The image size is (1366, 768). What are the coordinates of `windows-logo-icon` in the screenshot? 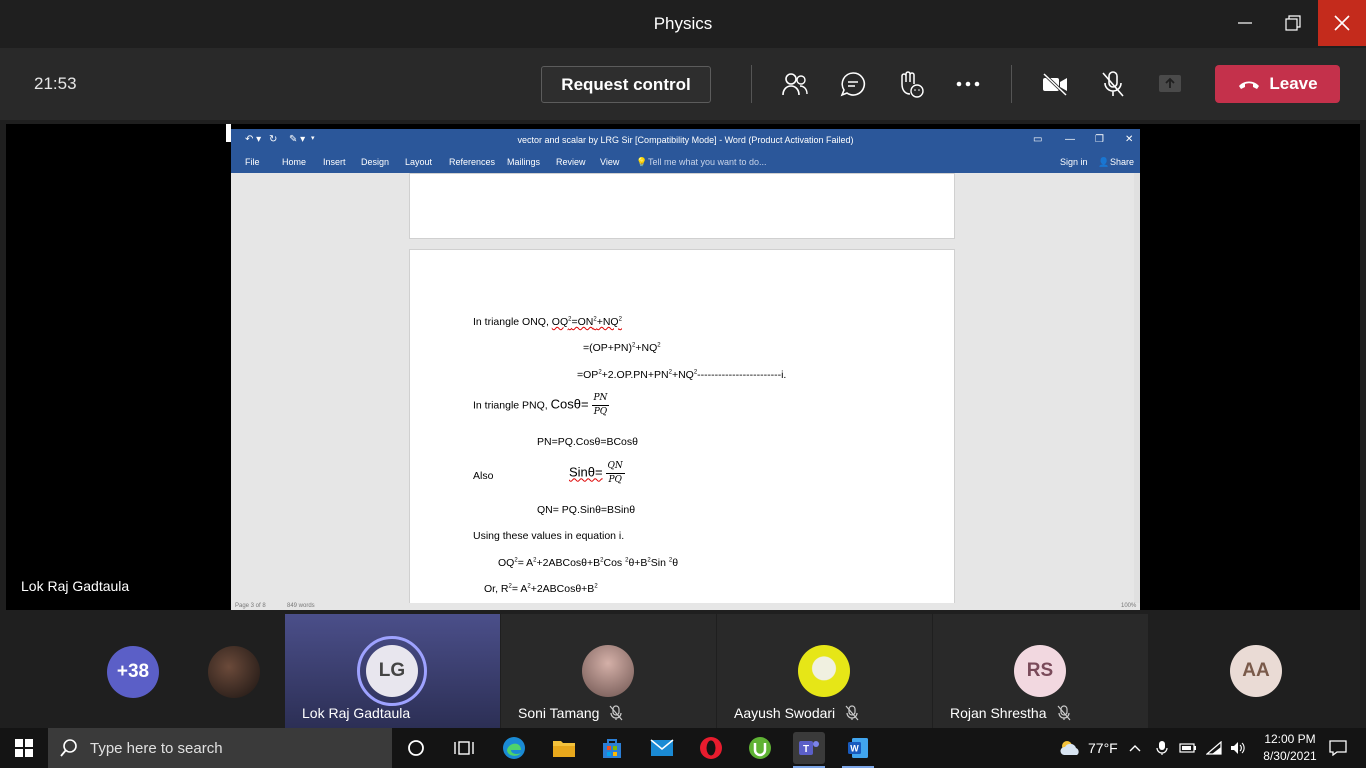 It's located at (24, 748).